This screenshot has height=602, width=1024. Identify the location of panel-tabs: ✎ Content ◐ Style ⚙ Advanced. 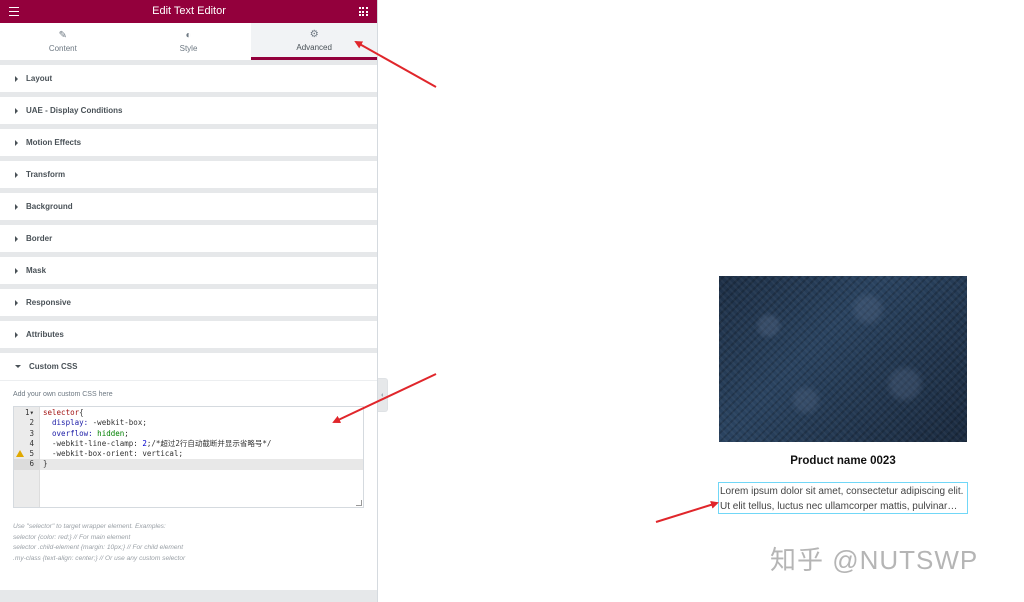
(188, 42).